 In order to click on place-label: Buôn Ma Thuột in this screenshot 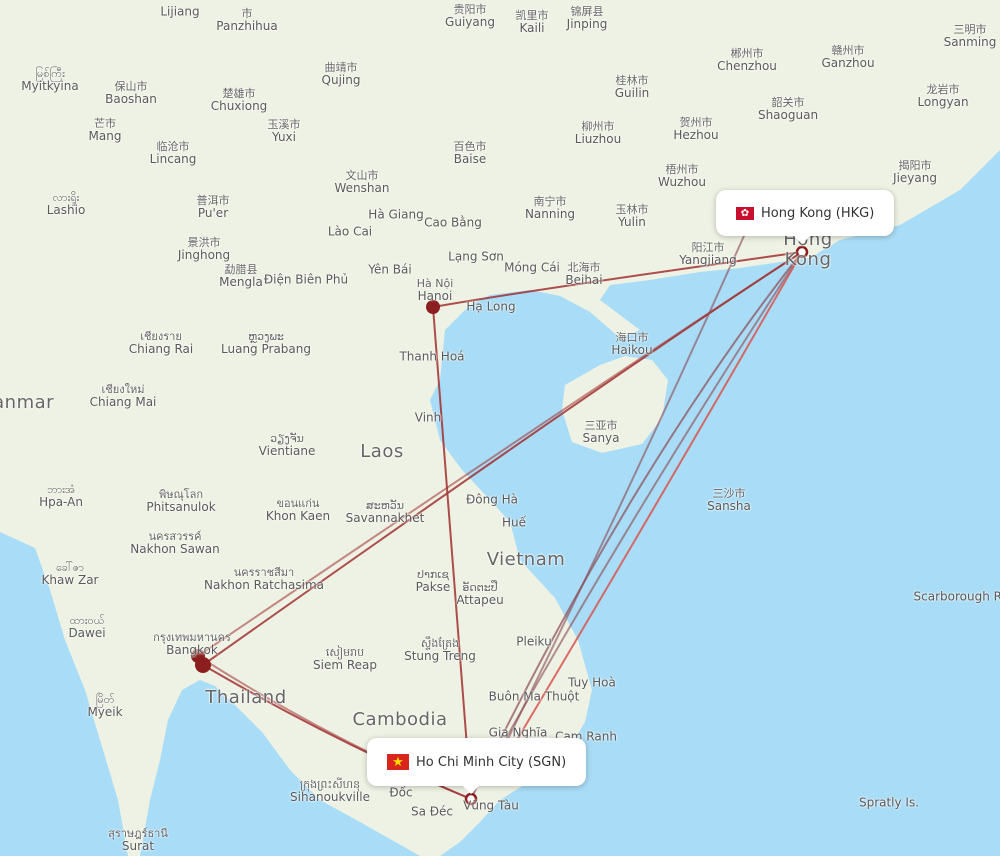, I will do `click(534, 696)`.